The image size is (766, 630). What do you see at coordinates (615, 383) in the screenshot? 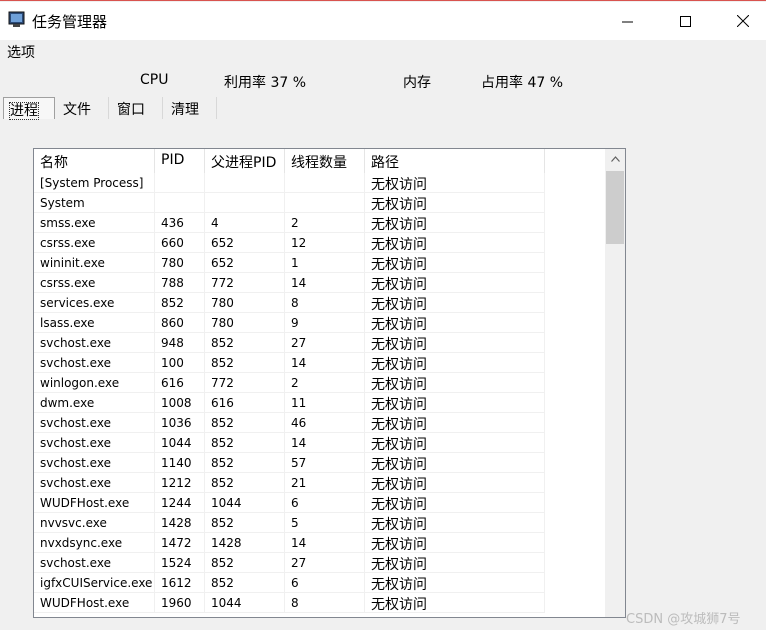
I see `vertical-scrollbar` at bounding box center [615, 383].